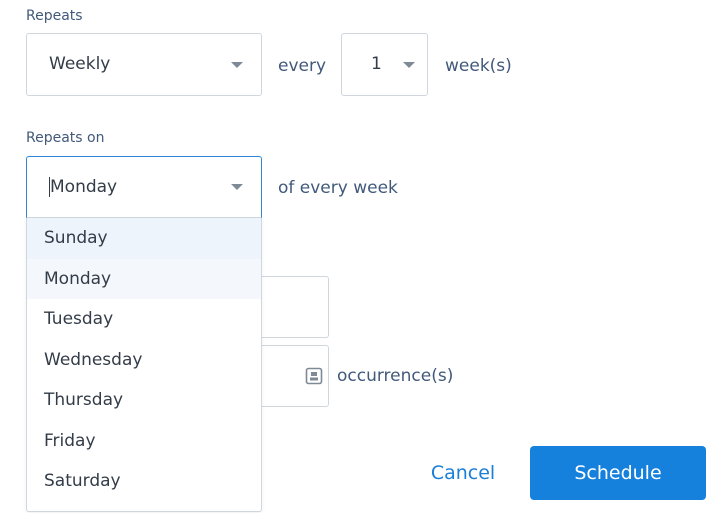 This screenshot has width=721, height=513. Describe the element at coordinates (618, 473) in the screenshot. I see `schedule-button: Schedule` at that location.